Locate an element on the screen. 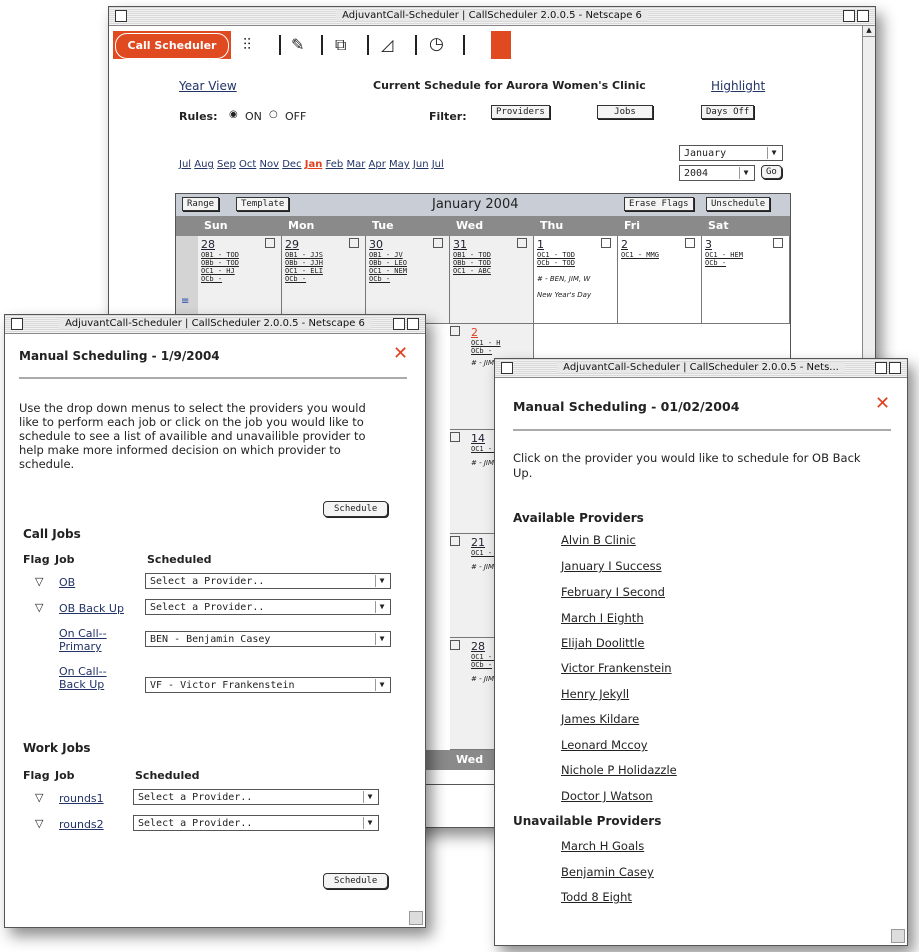 This screenshot has width=919, height=952. highlight-link: Highlight is located at coordinates (738, 86).